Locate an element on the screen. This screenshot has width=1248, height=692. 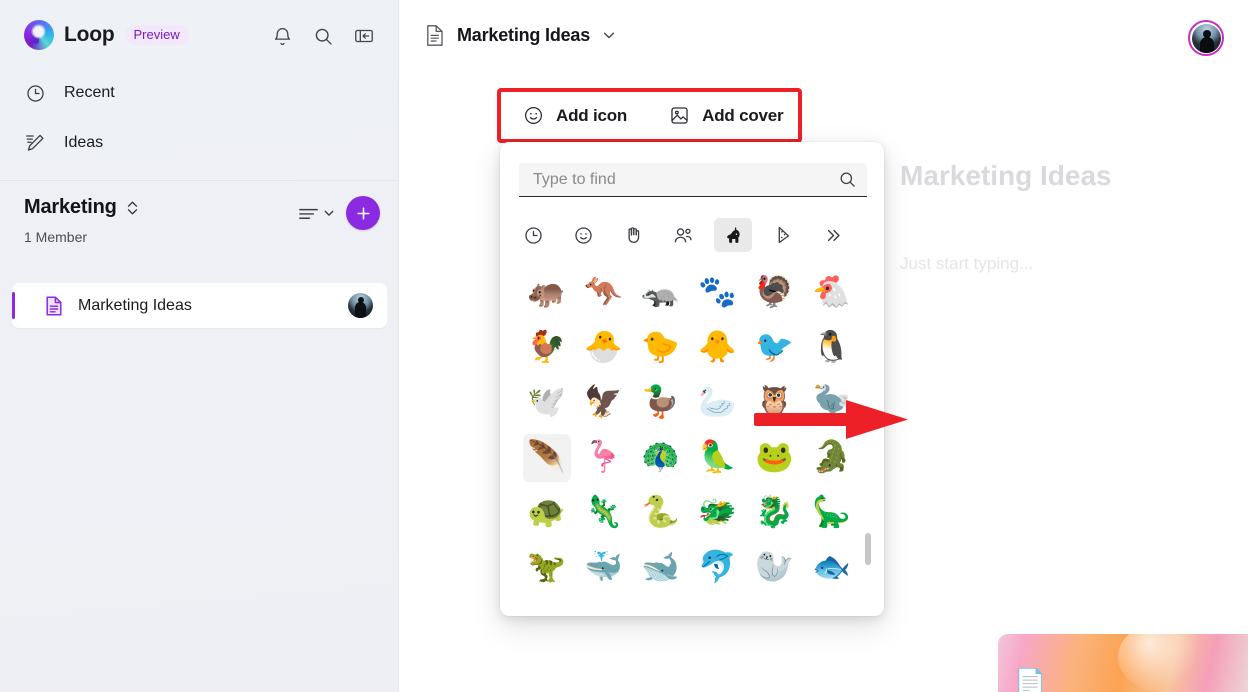
emoji-fish: 🐟 is located at coordinates (832, 568).